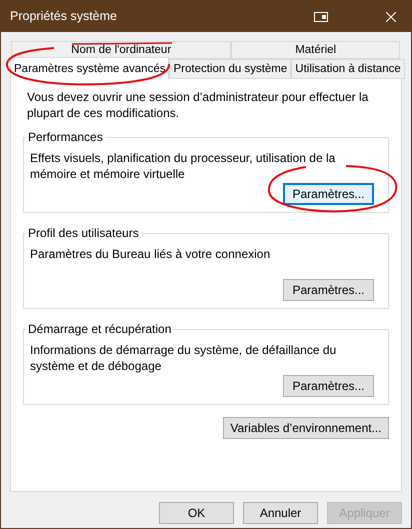 Image resolution: width=412 pixels, height=529 pixels. Describe the element at coordinates (64, 17) in the screenshot. I see `window-title: Propriétés système` at that location.